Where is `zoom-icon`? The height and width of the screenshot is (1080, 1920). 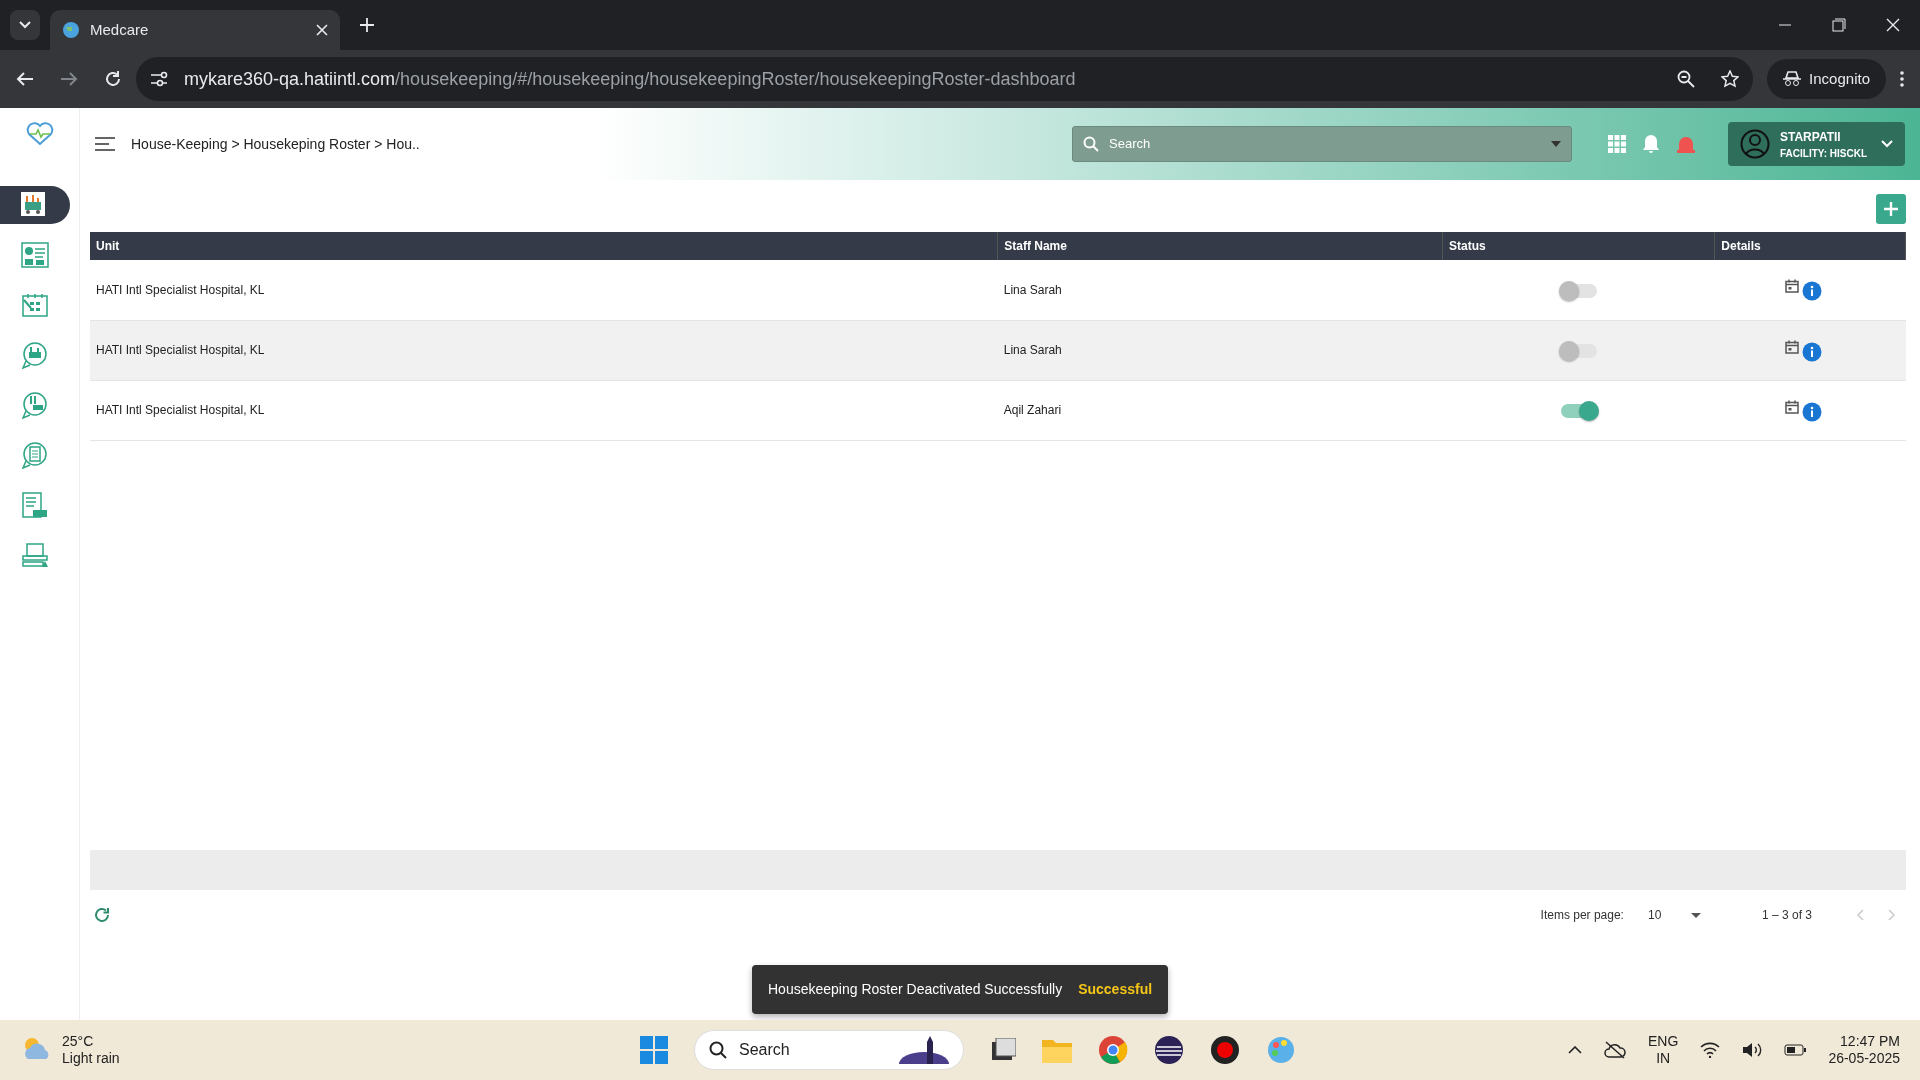
zoom-icon is located at coordinates (1686, 79).